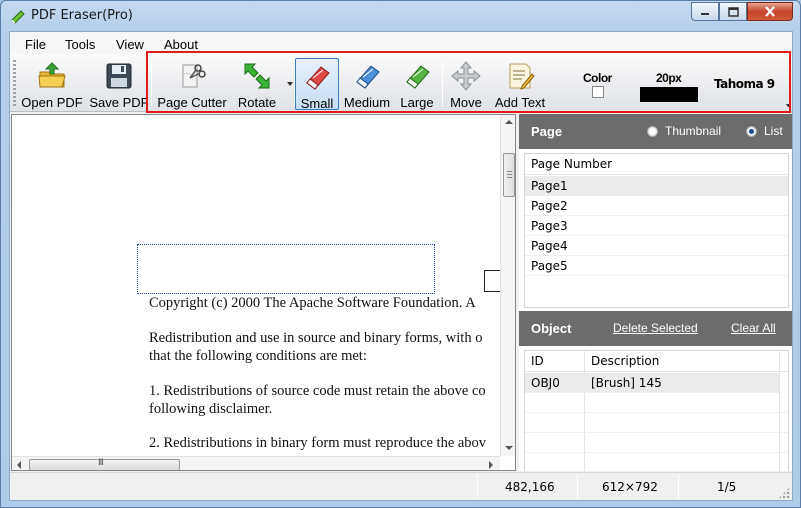  Describe the element at coordinates (784, 493) in the screenshot. I see `resize-grip-icon` at that location.